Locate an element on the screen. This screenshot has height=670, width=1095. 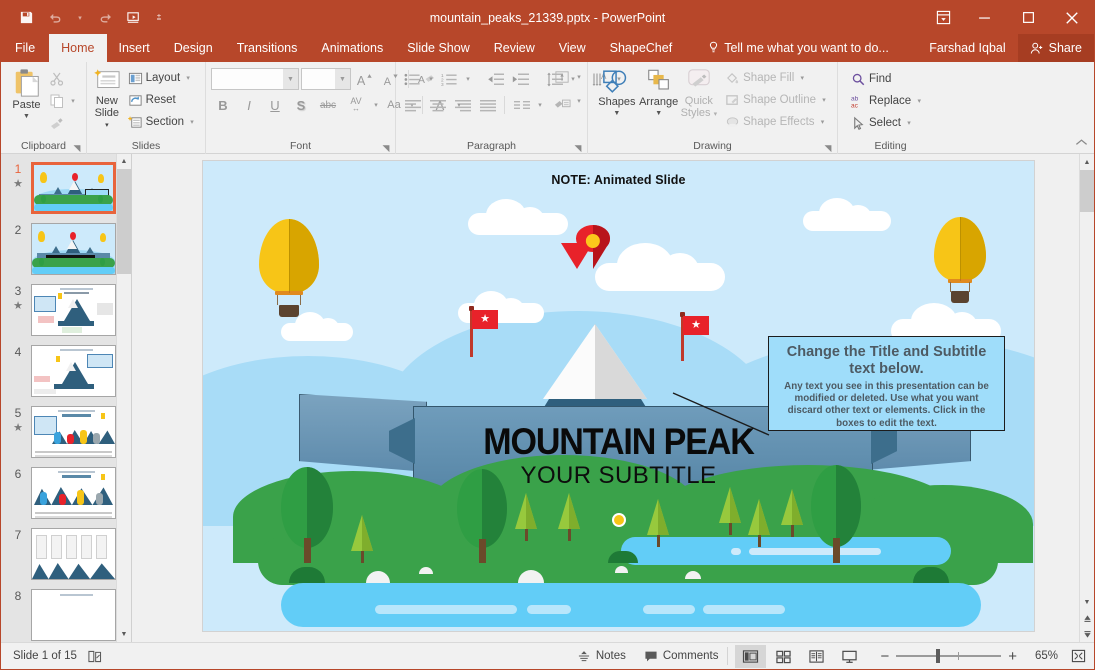
zoom-level: 65% is located at coordinates (1041, 656).